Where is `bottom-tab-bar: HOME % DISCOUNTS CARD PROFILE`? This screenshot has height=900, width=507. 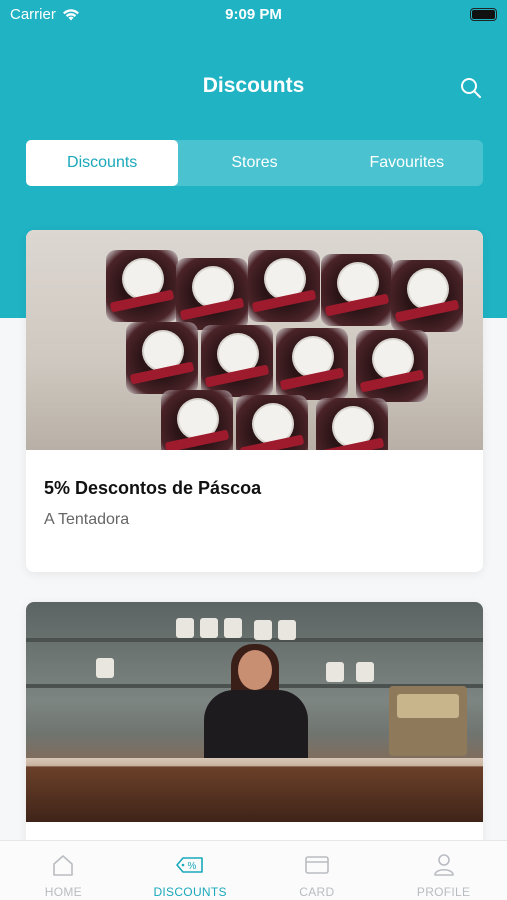 bottom-tab-bar: HOME % DISCOUNTS CARD PROFILE is located at coordinates (253, 870).